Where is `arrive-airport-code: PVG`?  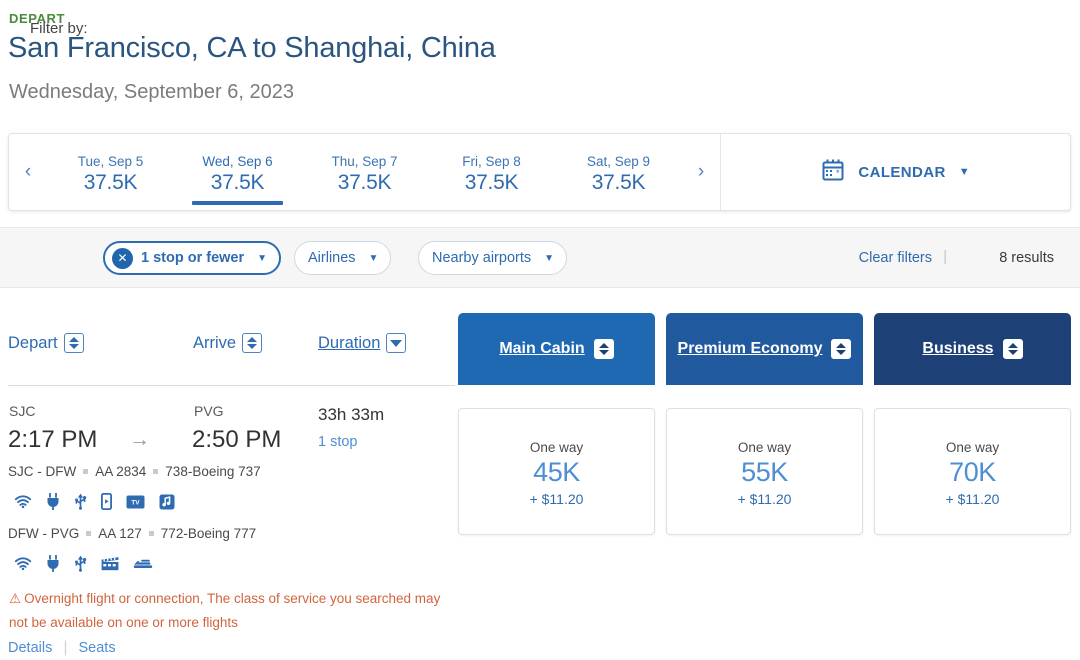
arrive-airport-code: PVG is located at coordinates (209, 411).